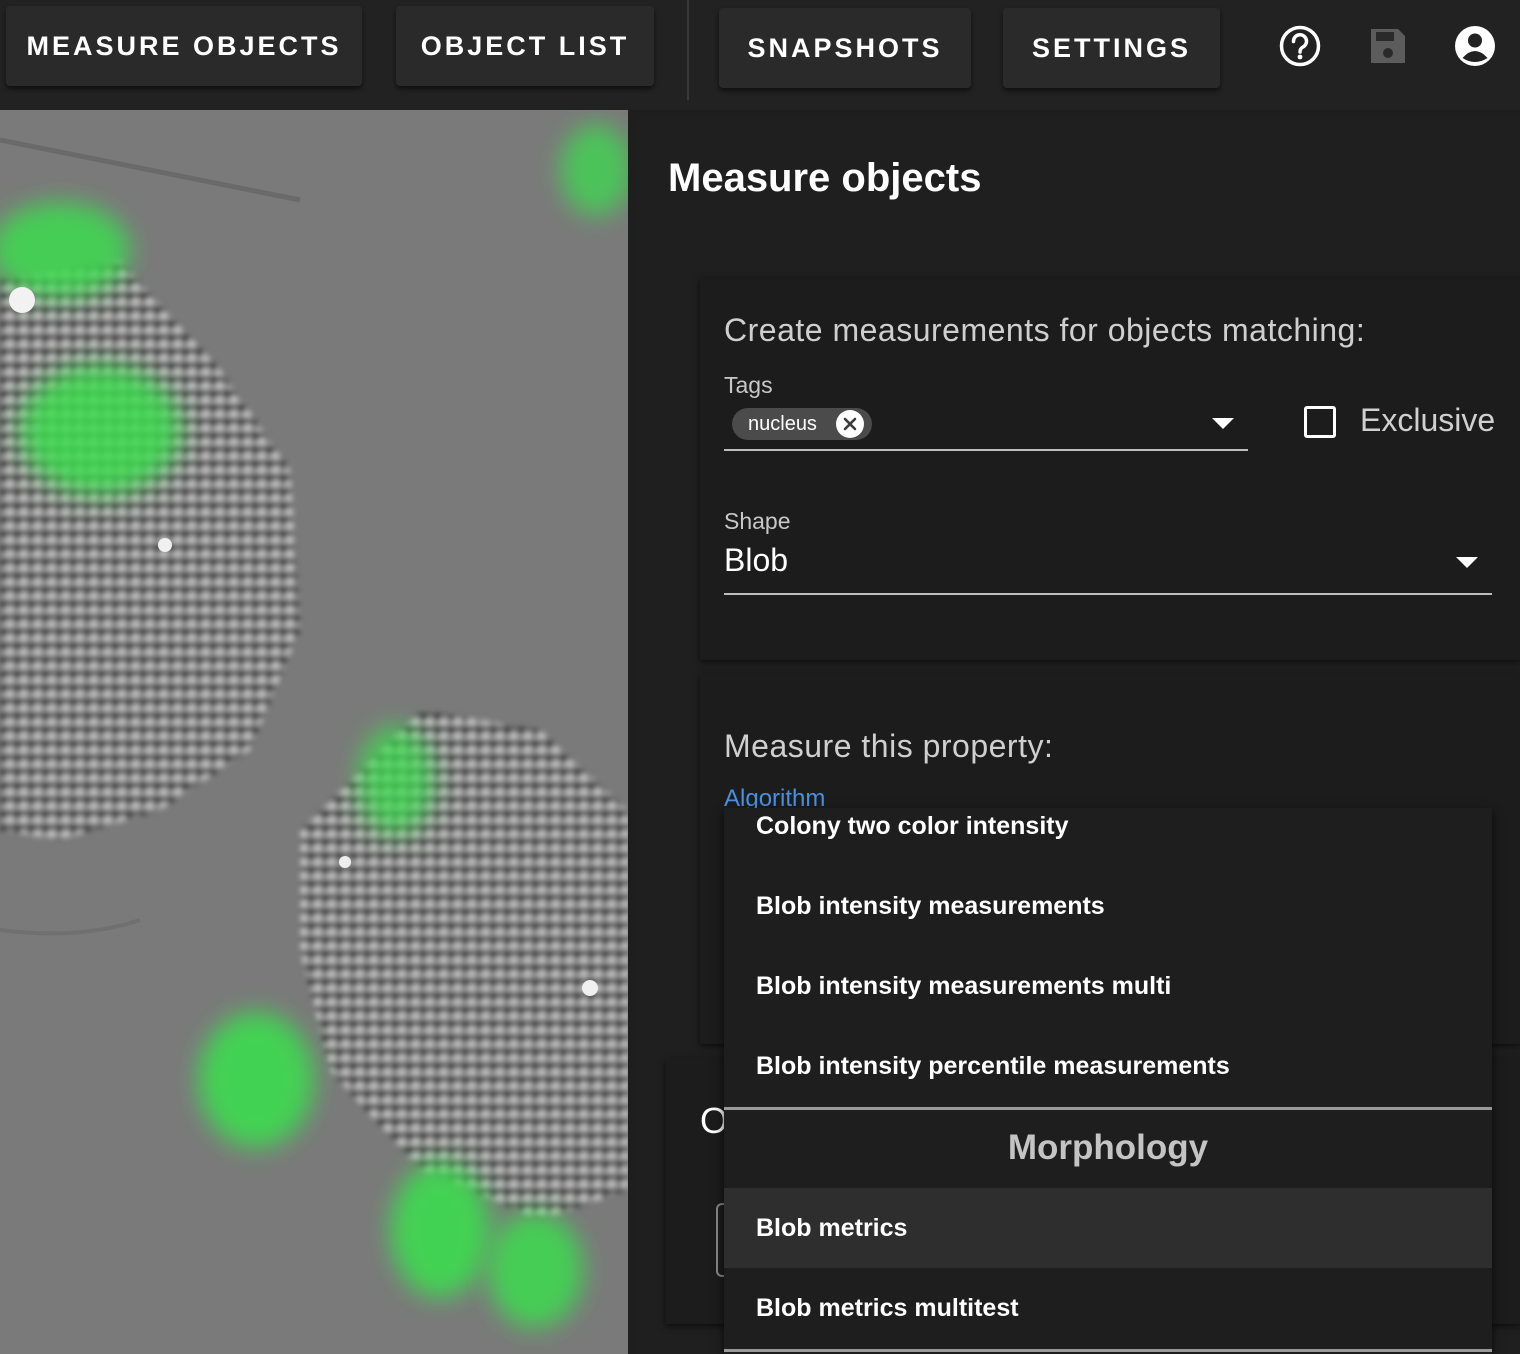 This screenshot has height=1354, width=1520. What do you see at coordinates (986, 450) in the screenshot?
I see `tags-input-underline` at bounding box center [986, 450].